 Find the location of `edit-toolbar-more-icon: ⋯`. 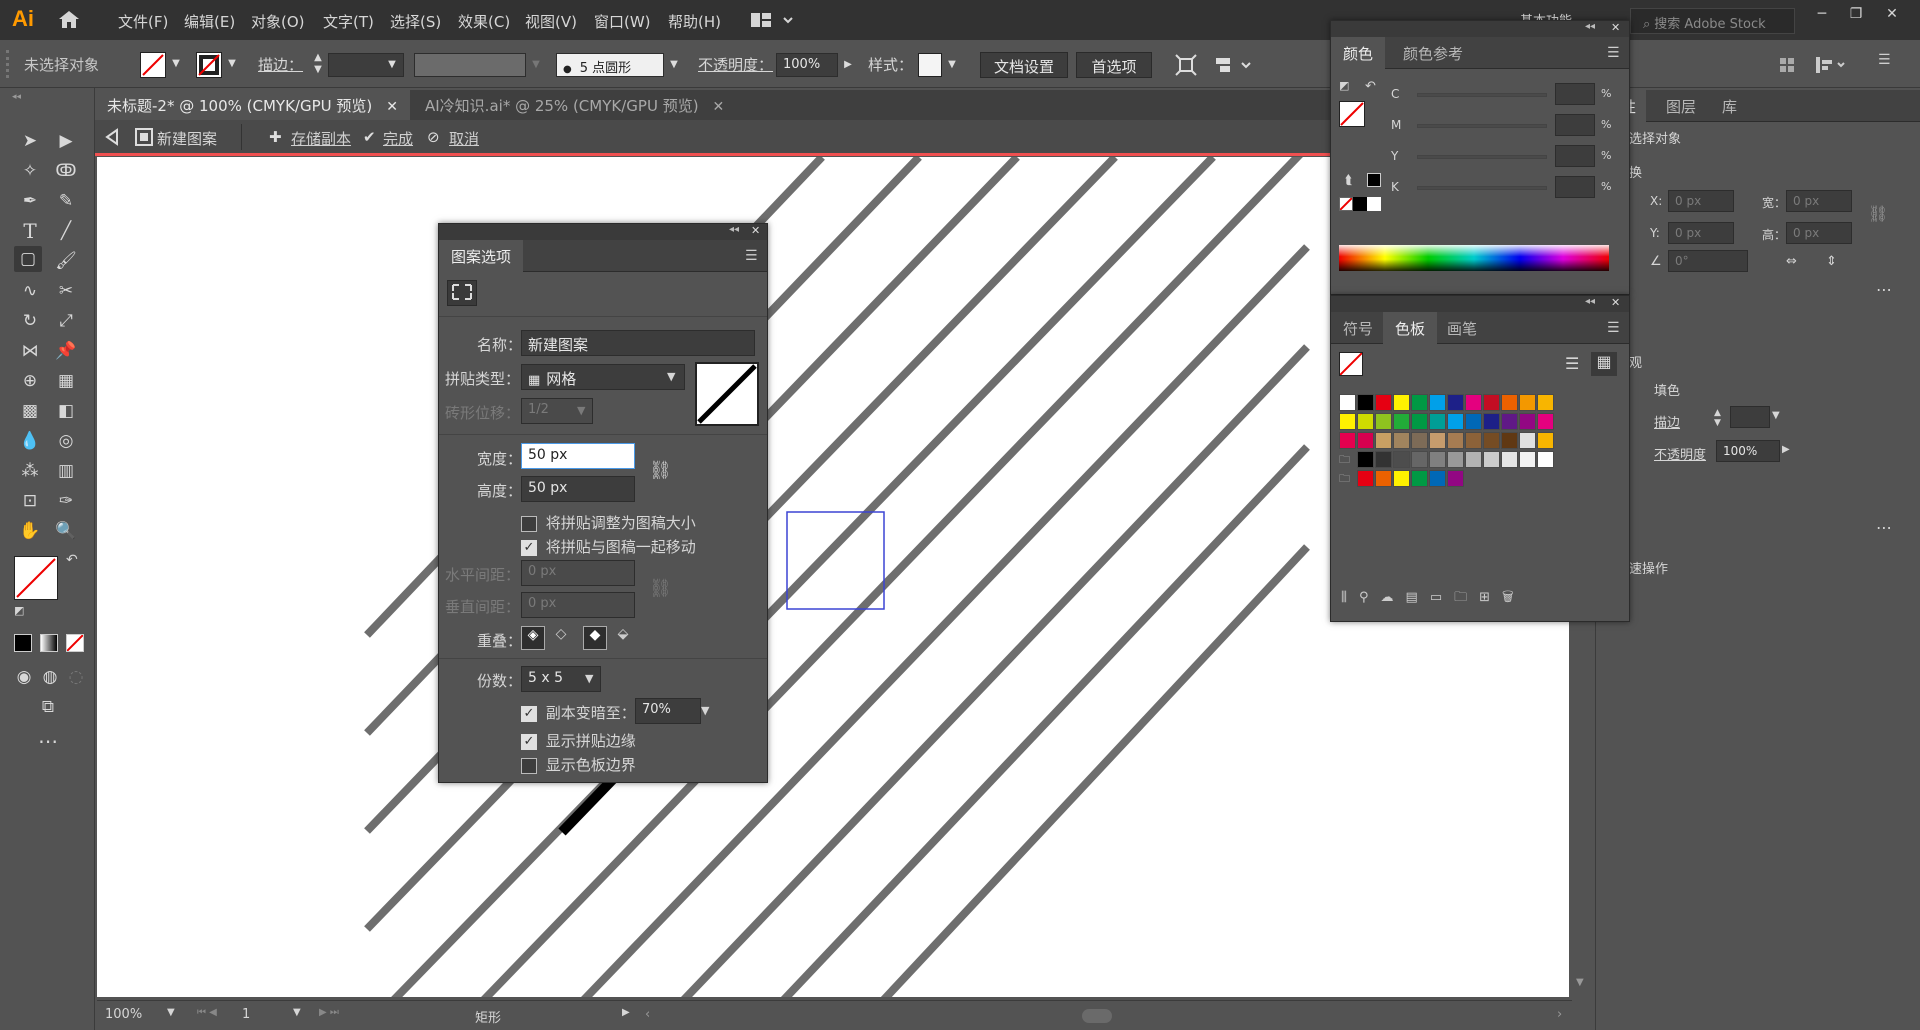

edit-toolbar-more-icon: ⋯ is located at coordinates (48, 741).